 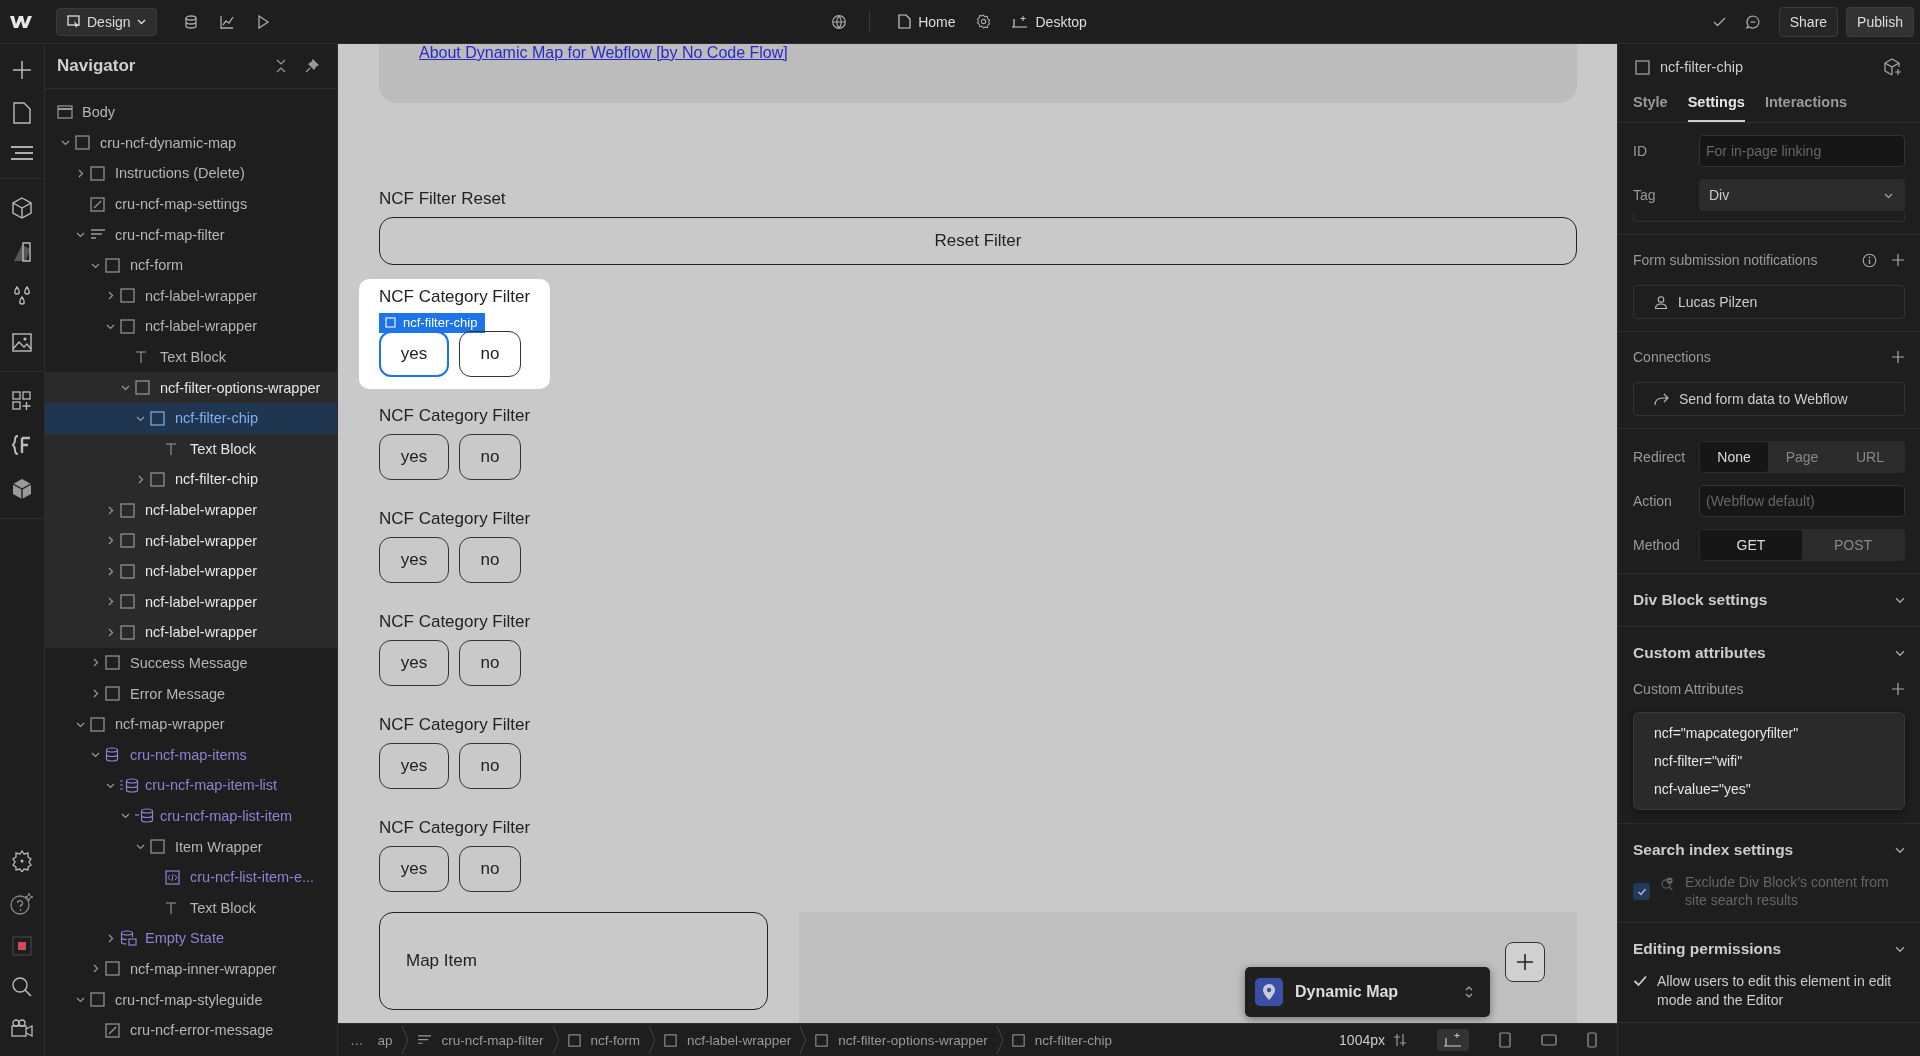 What do you see at coordinates (385, 1040) in the screenshot?
I see `breadcrumb-item: ap` at bounding box center [385, 1040].